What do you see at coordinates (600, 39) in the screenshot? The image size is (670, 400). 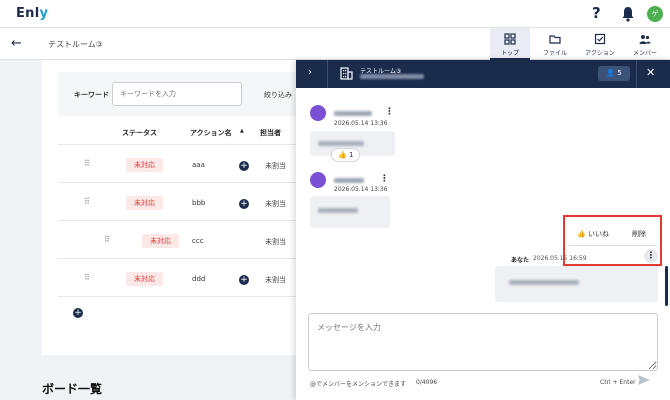 I see `checkbox-icon` at bounding box center [600, 39].